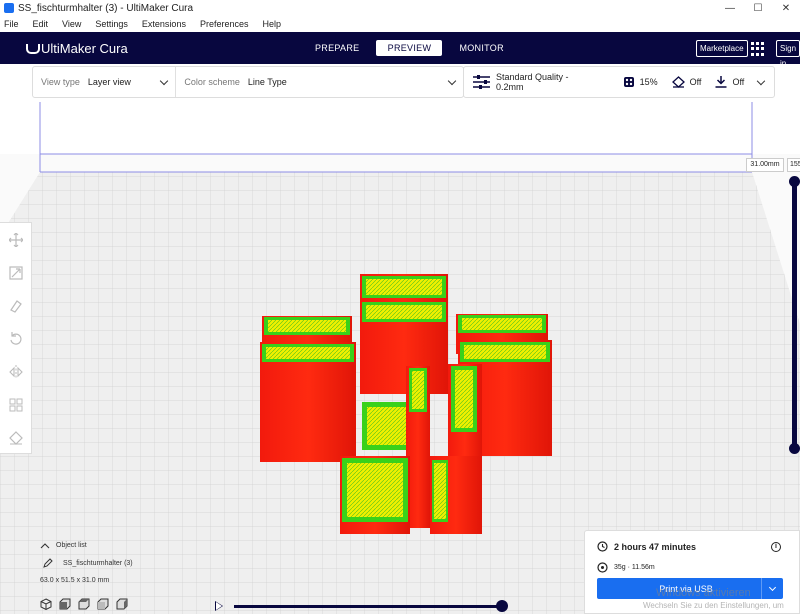 The image size is (800, 614). I want to click on color-scheme-label: Color scheme, so click(212, 82).